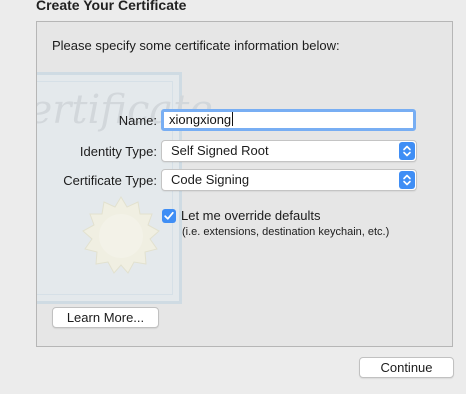 The image size is (466, 394). What do you see at coordinates (289, 151) in the screenshot?
I see `identity-type-select: Self Signed Root` at bounding box center [289, 151].